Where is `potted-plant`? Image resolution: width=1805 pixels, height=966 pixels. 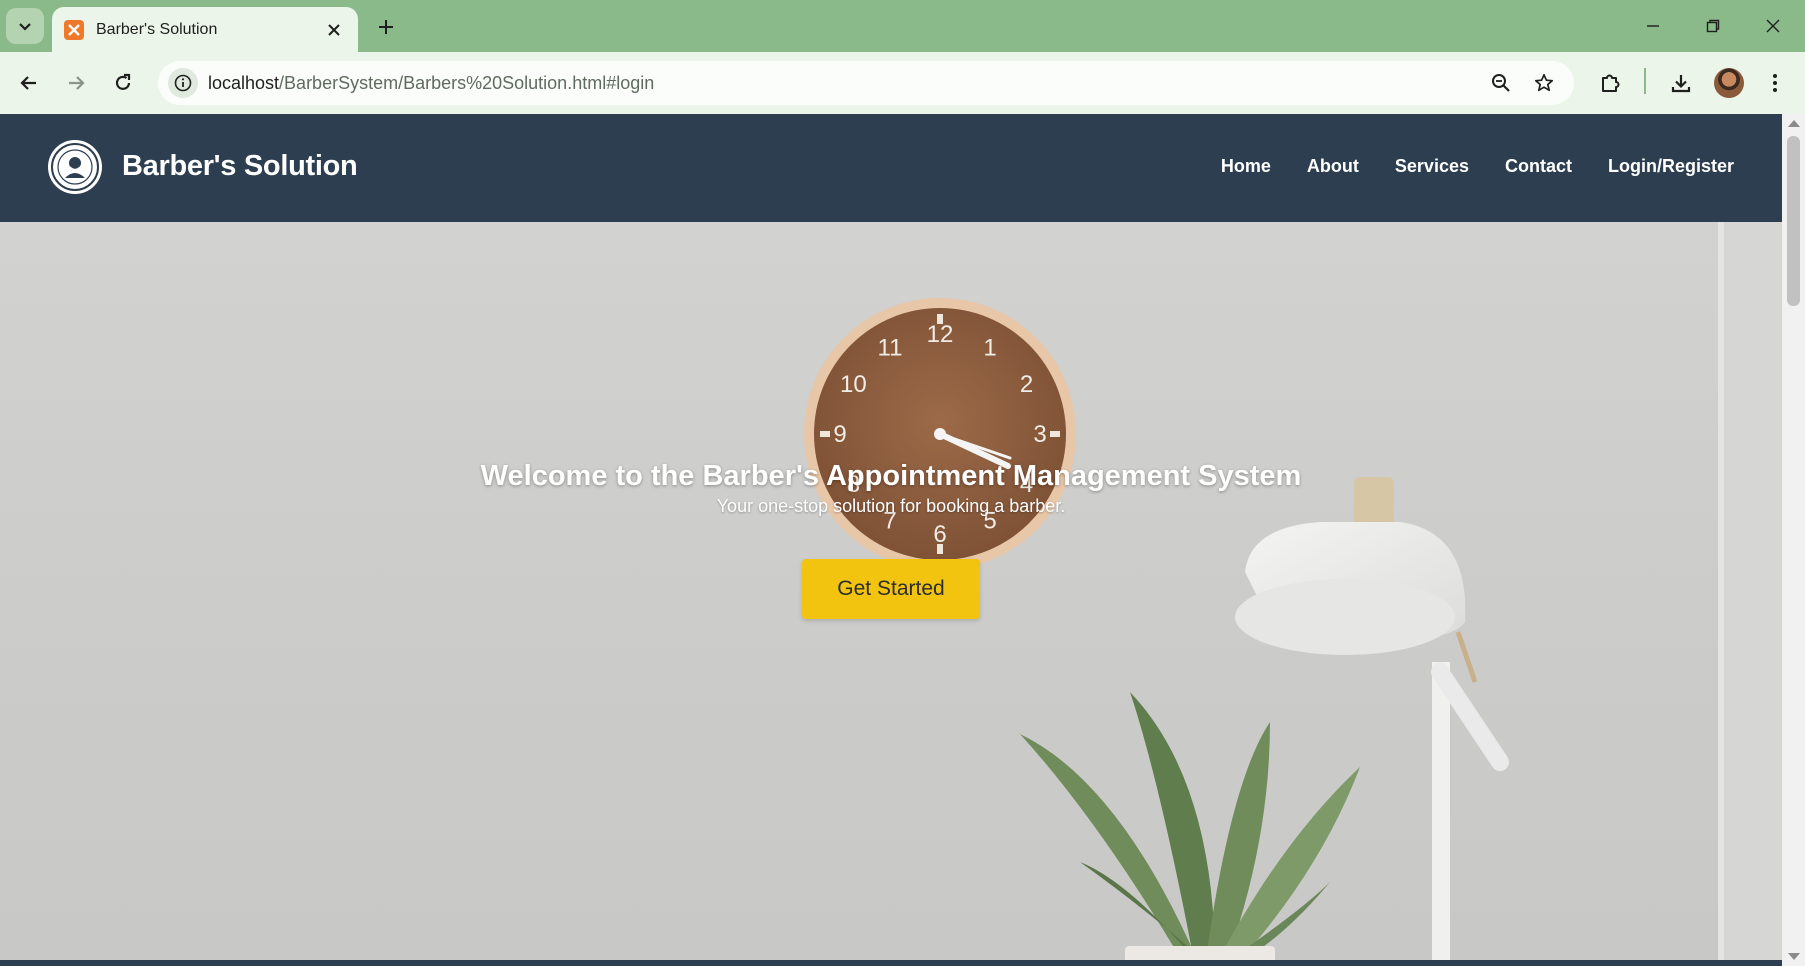
potted-plant is located at coordinates (1190, 829).